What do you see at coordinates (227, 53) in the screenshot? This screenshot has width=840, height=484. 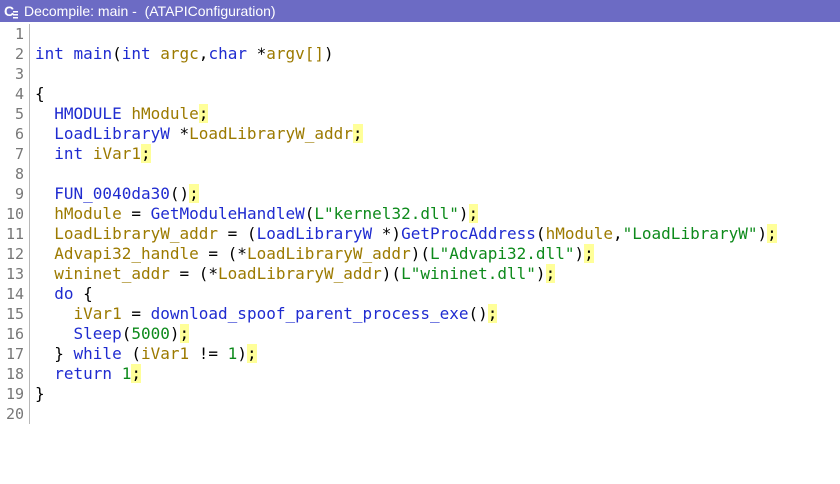 I see `type-token: char` at bounding box center [227, 53].